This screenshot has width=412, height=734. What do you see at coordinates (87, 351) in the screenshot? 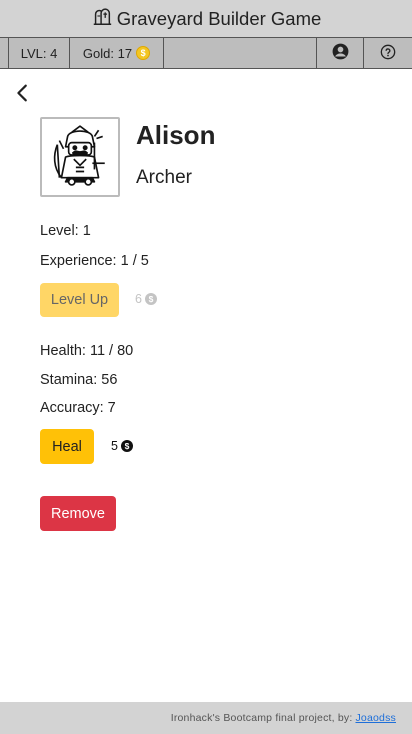
I see `stat-health: Health: 11 / 80` at bounding box center [87, 351].